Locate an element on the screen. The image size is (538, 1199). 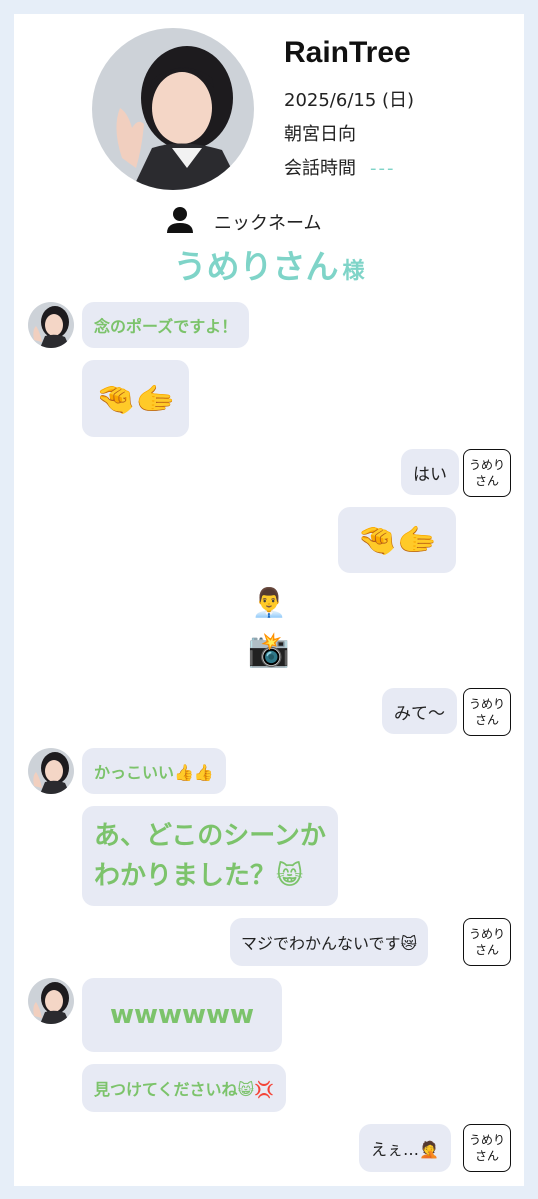
message-bubble: みて〜 is located at coordinates (419, 711).